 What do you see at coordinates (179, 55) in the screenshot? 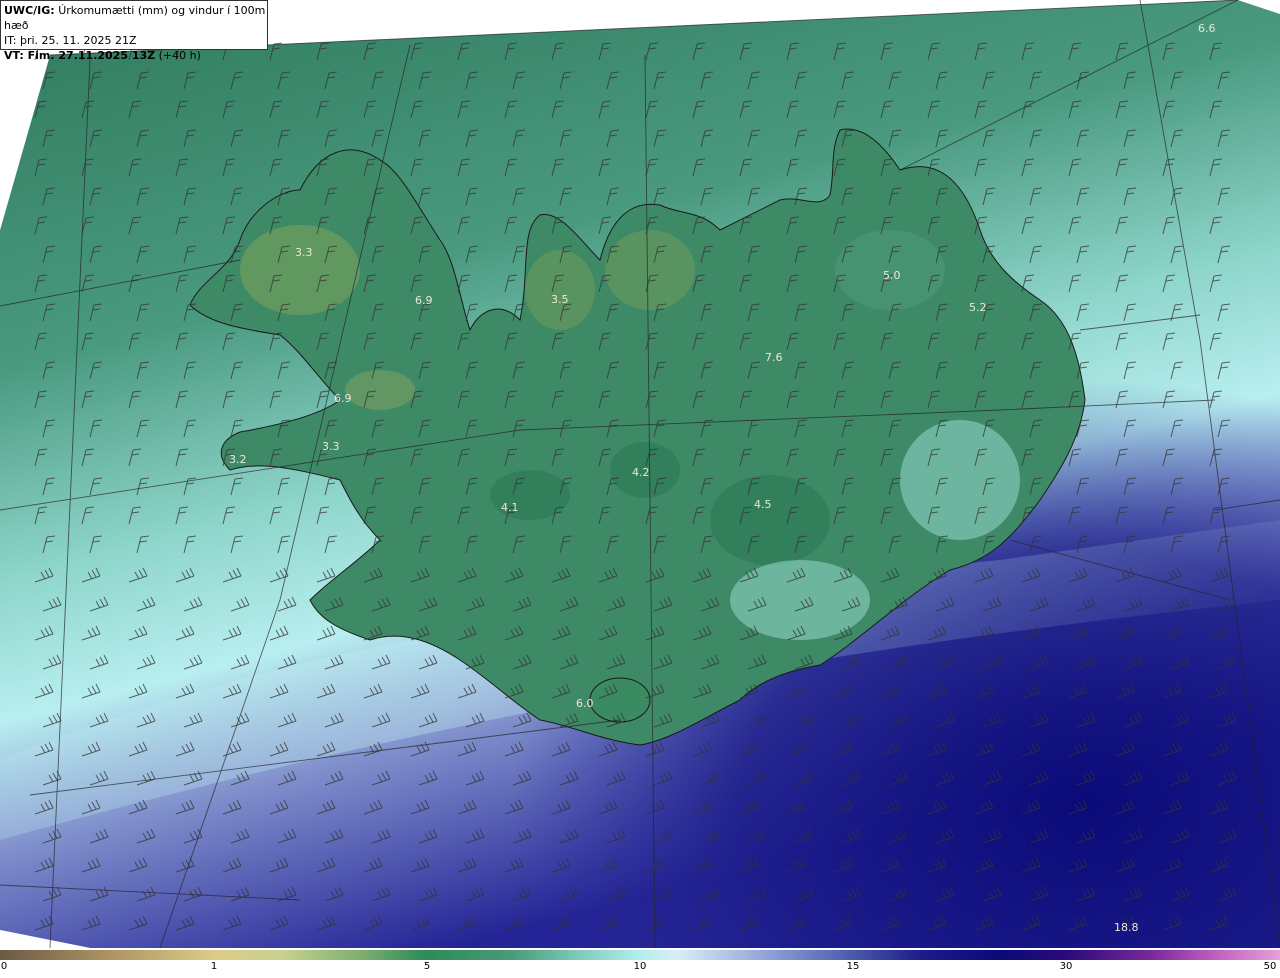
I see `forecast-lead: (+40 h)` at bounding box center [179, 55].